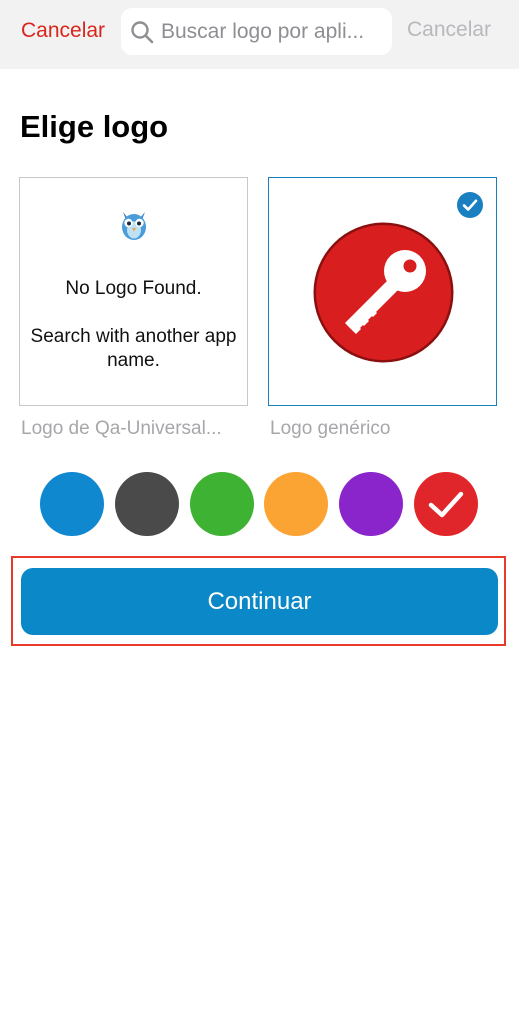 The image size is (519, 1024). Describe the element at coordinates (133, 288) in the screenshot. I see `no-logo-title: No Logo Found.` at that location.